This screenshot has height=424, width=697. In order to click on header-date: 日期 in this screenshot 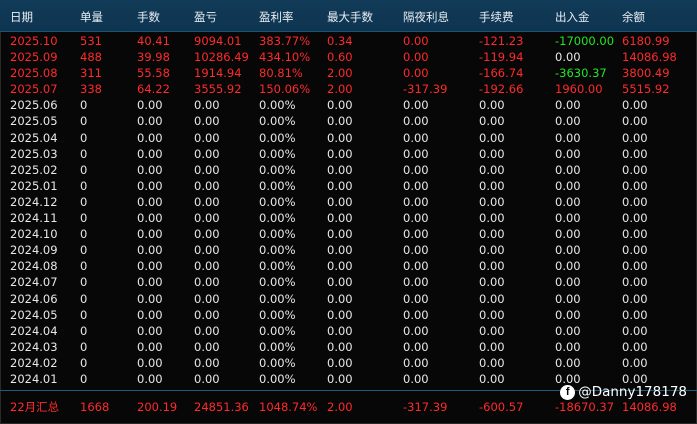, I will do `click(21, 17)`.